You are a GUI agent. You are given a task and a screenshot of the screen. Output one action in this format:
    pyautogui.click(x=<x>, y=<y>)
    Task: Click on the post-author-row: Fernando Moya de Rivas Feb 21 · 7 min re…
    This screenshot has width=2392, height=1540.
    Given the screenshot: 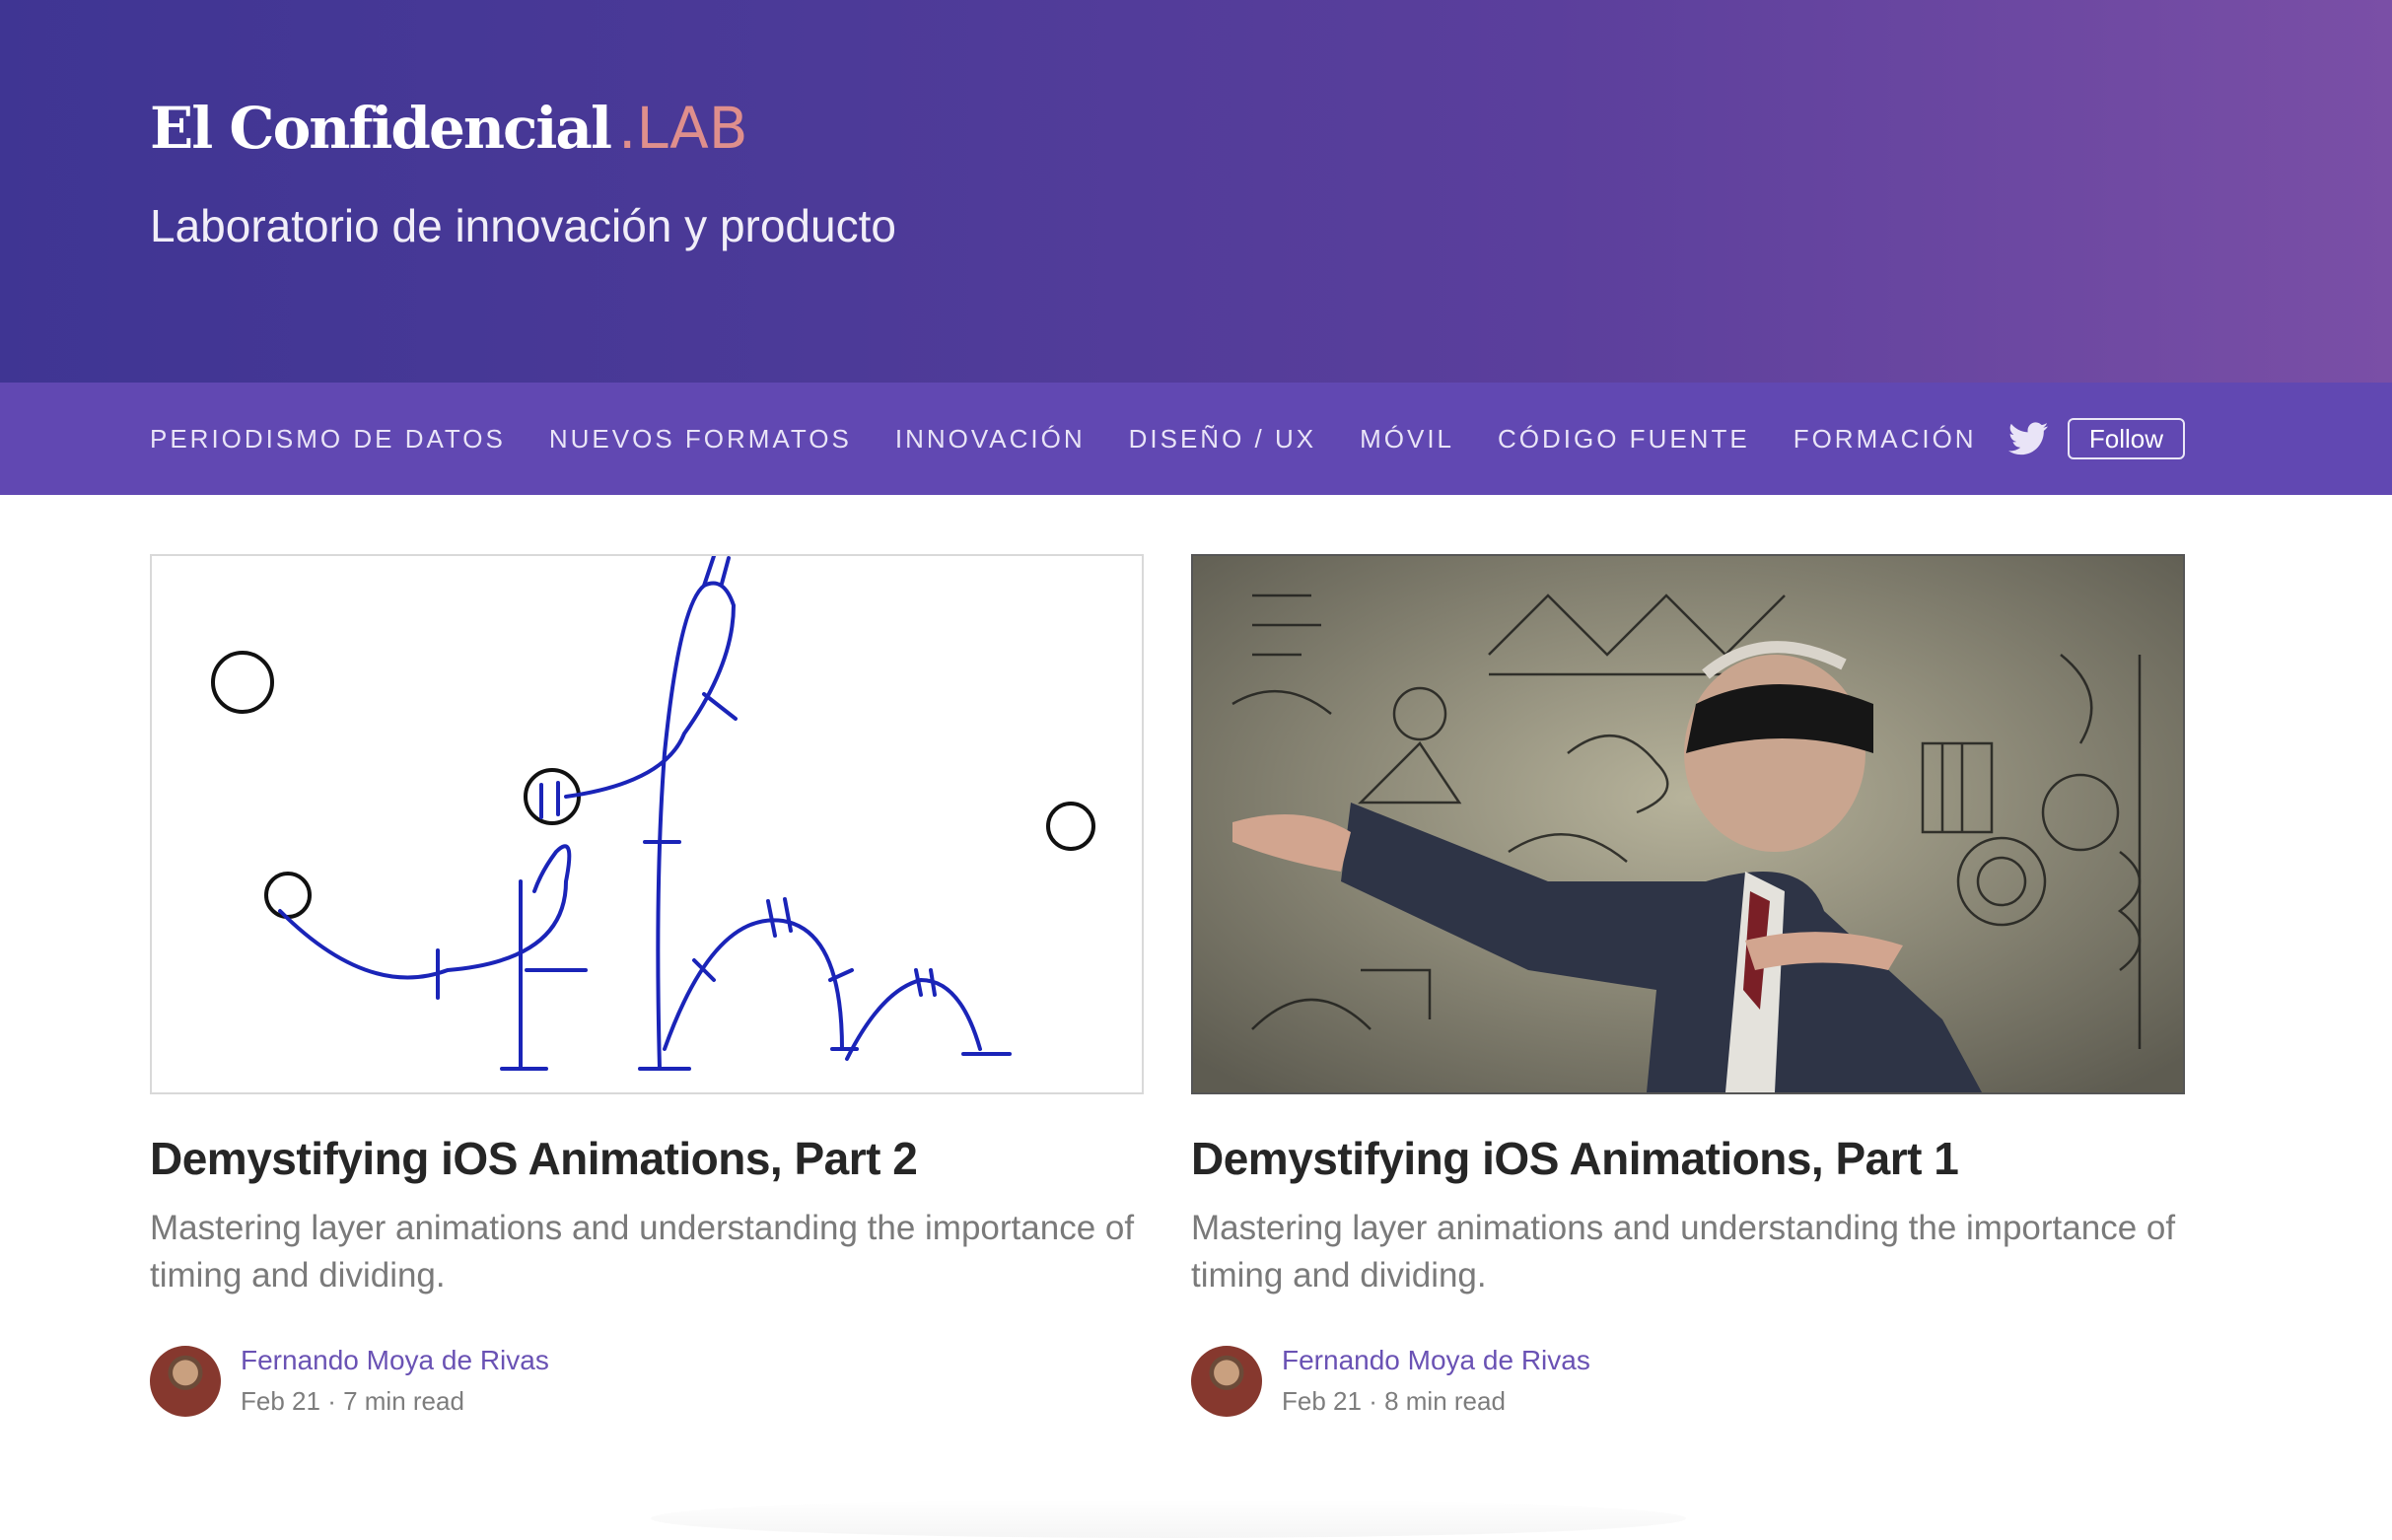 What is the action you would take?
    pyautogui.click(x=647, y=1381)
    